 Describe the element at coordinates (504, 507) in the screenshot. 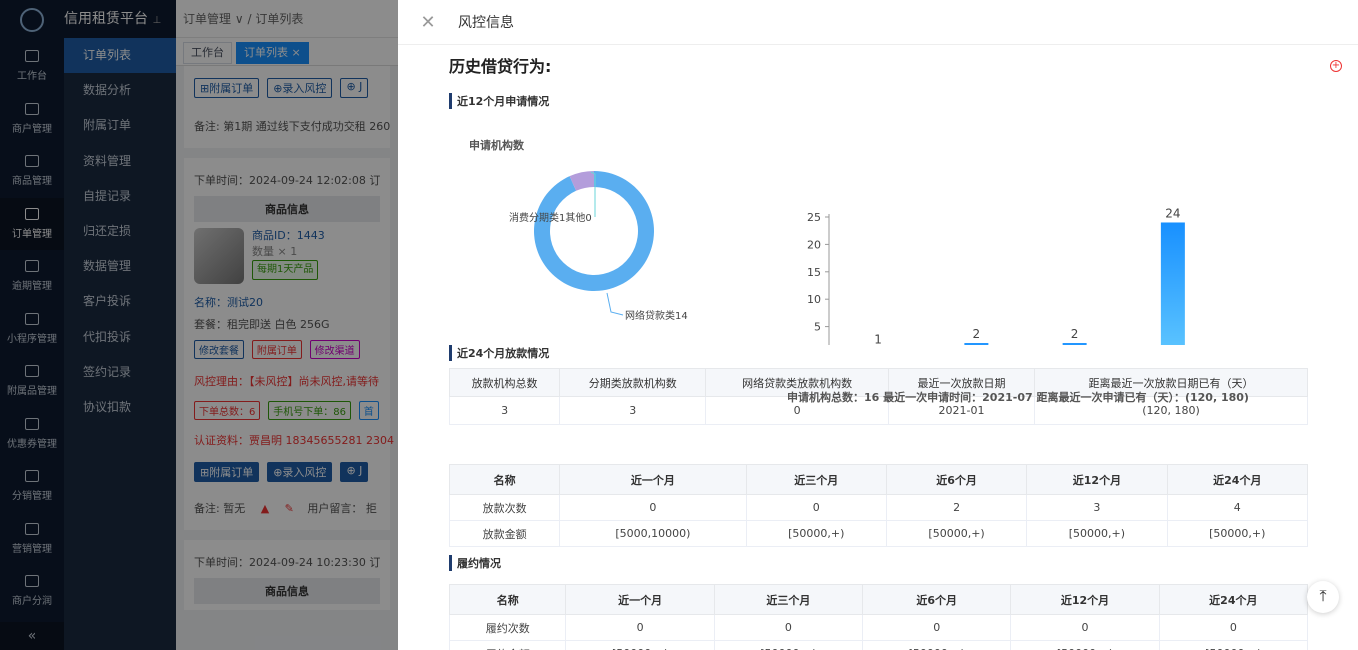

I see `table-cell: 放款次数` at that location.